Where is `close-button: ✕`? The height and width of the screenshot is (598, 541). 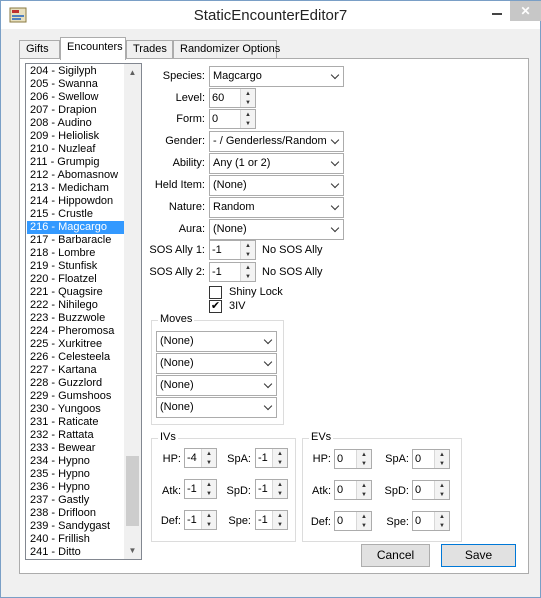 close-button: ✕ is located at coordinates (525, 11).